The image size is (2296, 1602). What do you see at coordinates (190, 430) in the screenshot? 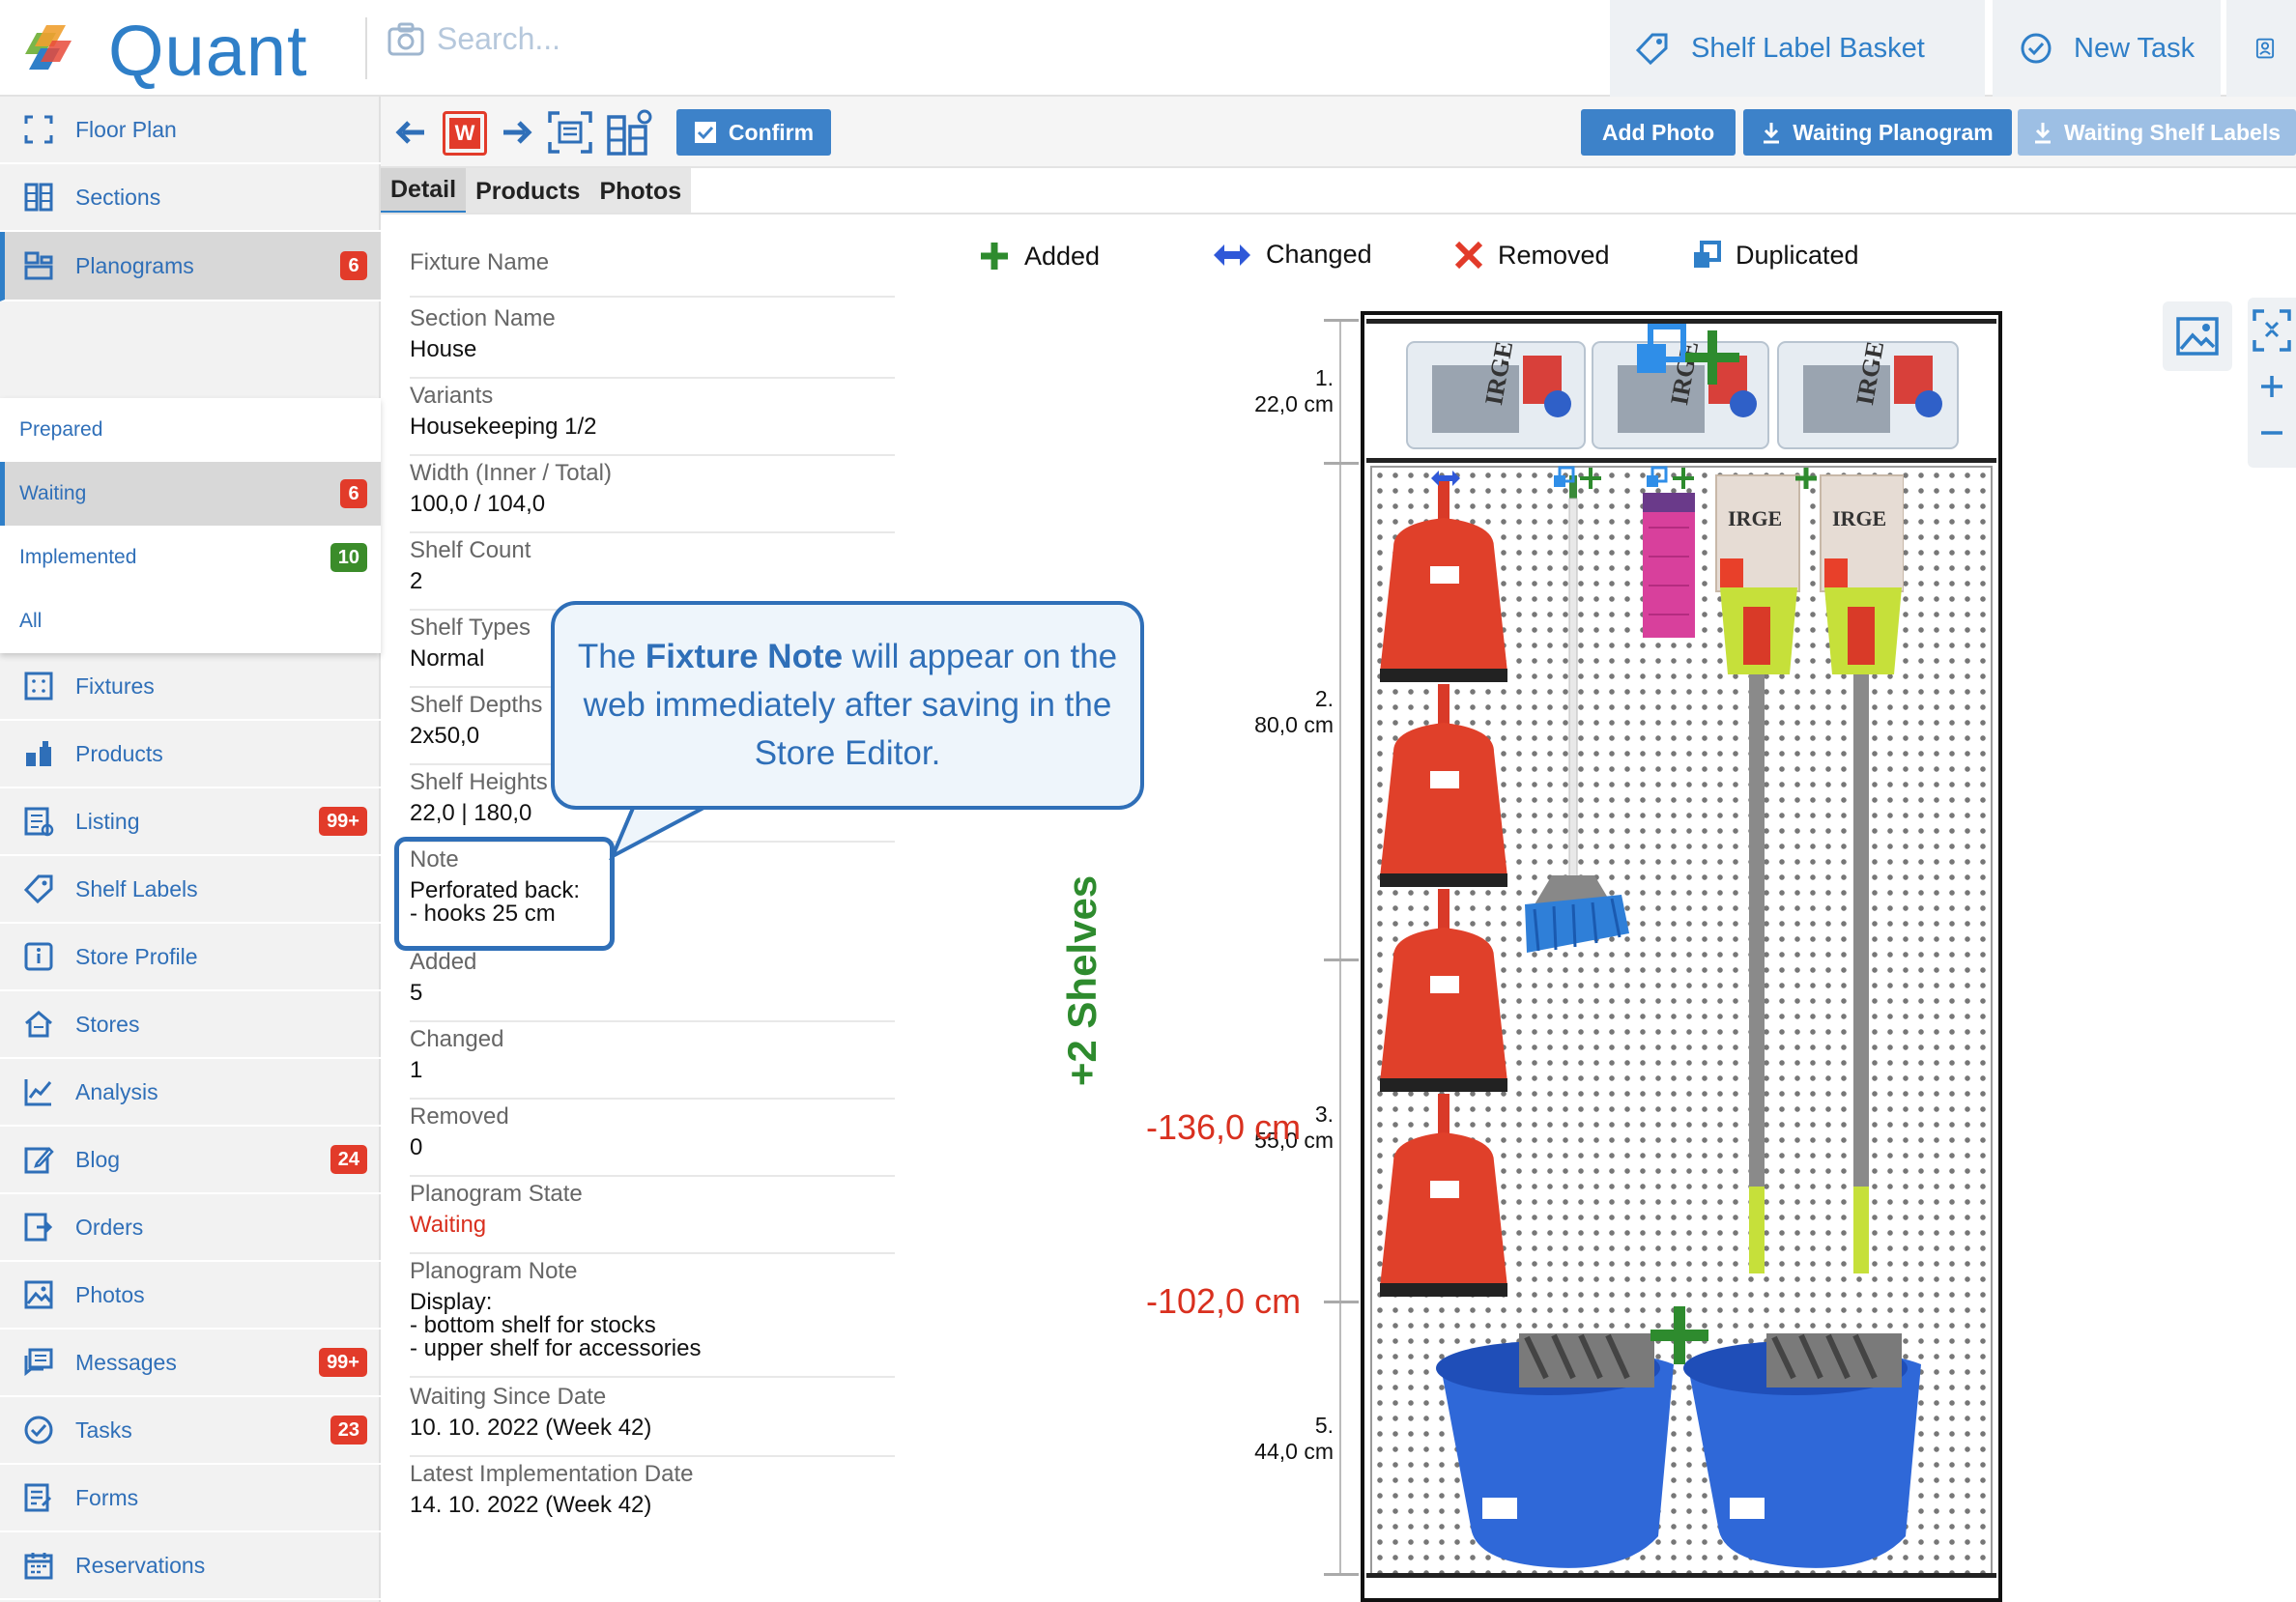
I see `submenu-item-prepared: Prepared` at bounding box center [190, 430].